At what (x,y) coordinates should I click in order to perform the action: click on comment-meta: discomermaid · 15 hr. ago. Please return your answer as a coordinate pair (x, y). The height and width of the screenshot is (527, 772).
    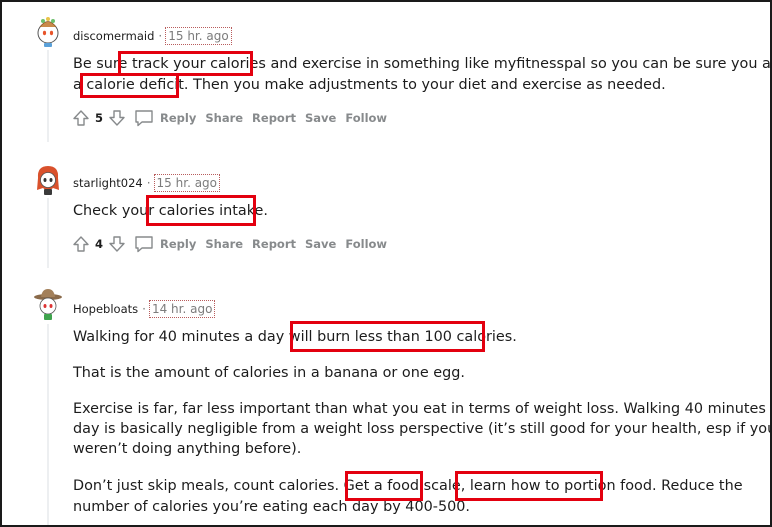
    Looking at the image, I should click on (152, 36).